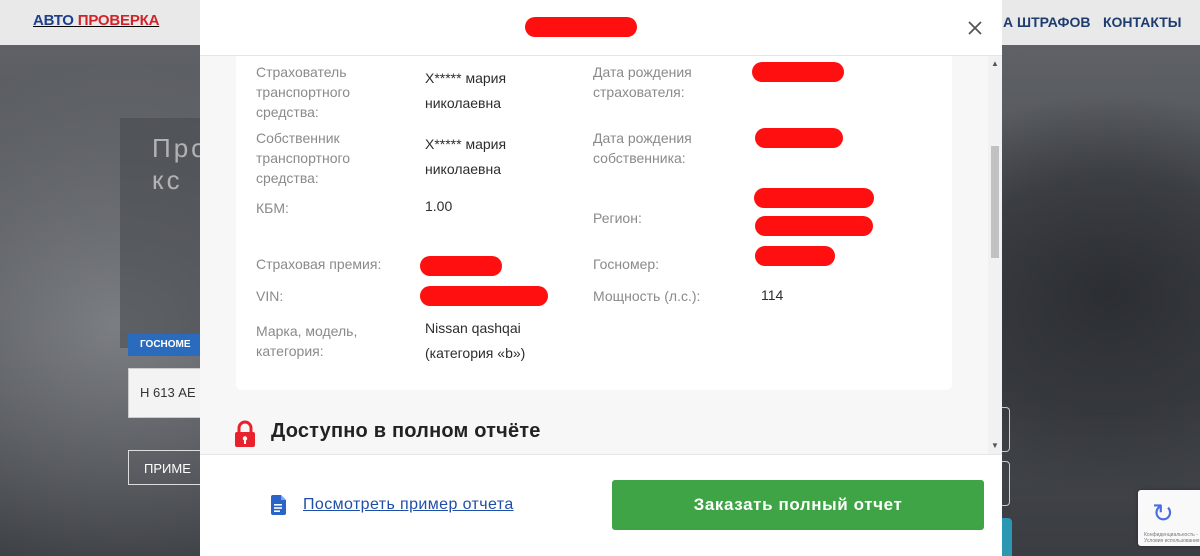 This screenshot has height=556, width=1200. I want to click on modal-title-redacted, so click(581, 27).